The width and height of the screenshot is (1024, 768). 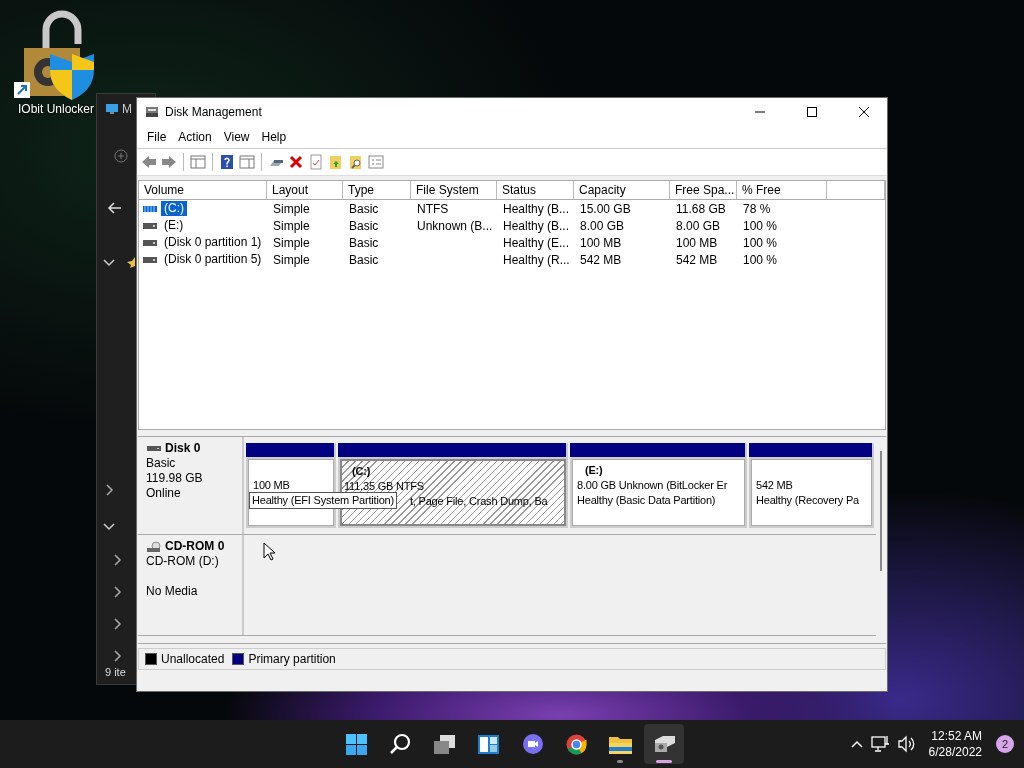 What do you see at coordinates (292, 659) in the screenshot?
I see `legend-label: Primary partition` at bounding box center [292, 659].